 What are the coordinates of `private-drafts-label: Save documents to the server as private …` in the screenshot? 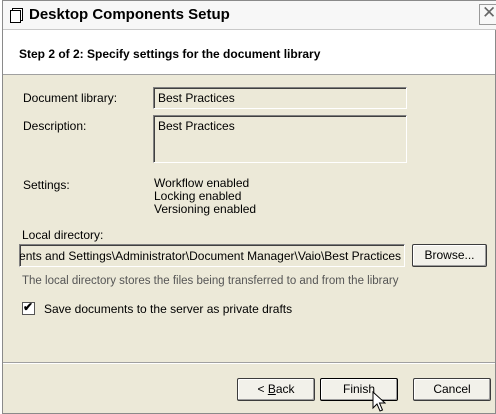 It's located at (168, 309).